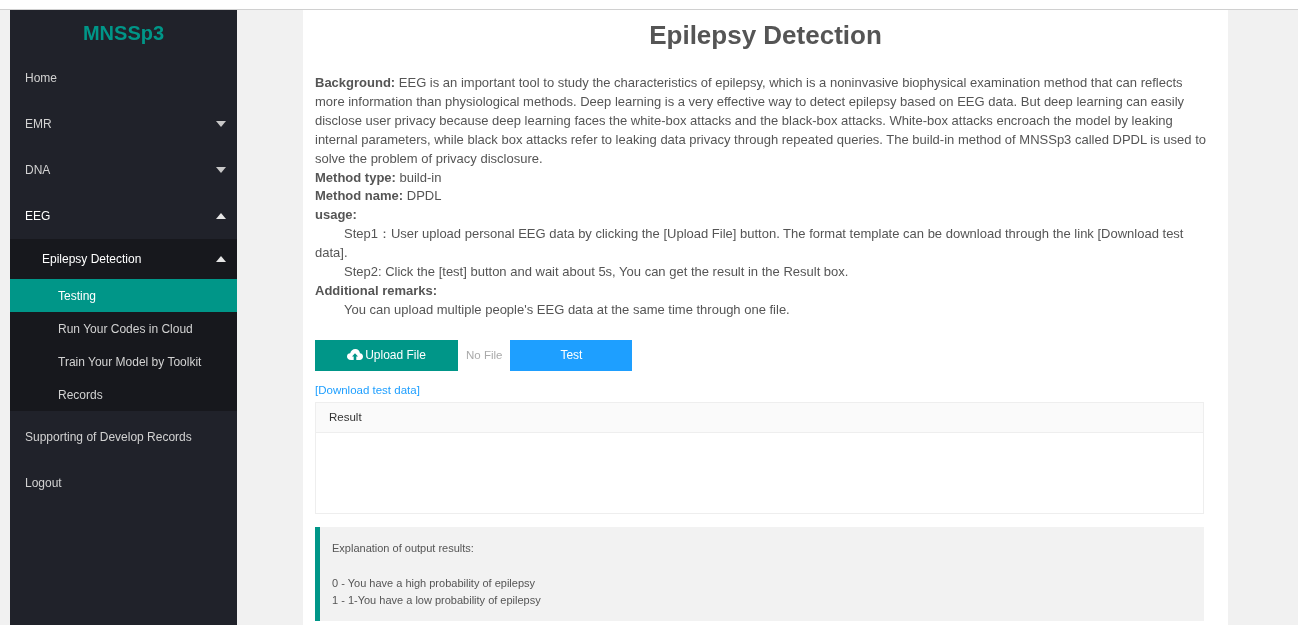 This screenshot has width=1298, height=625. Describe the element at coordinates (379, 177) in the screenshot. I see `description-text: Method type: build-in` at that location.